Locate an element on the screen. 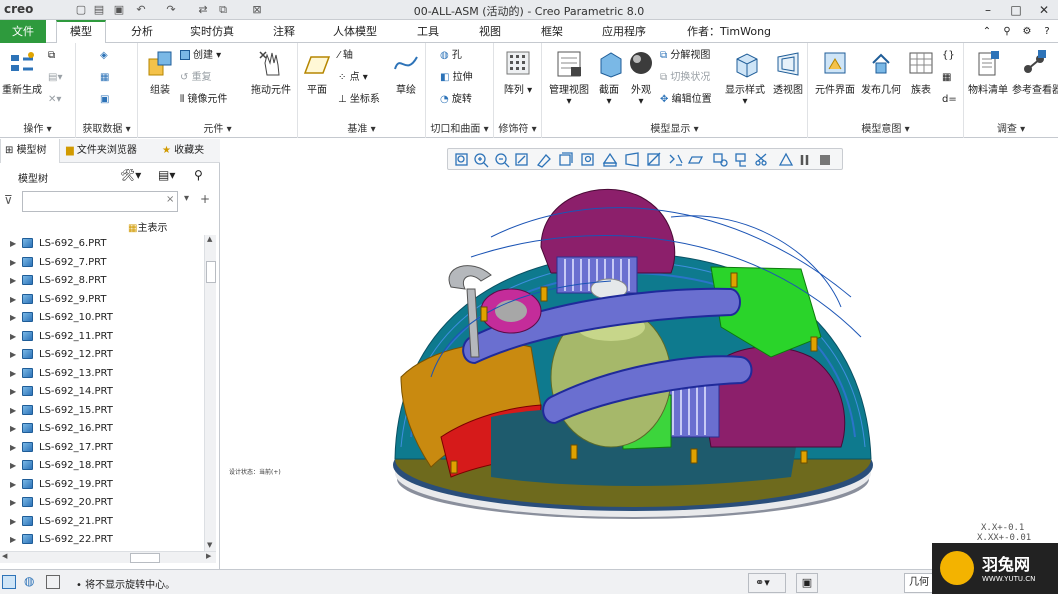 The width and height of the screenshot is (1058, 594). model-tree-item: ▶ LS-692_19.PRT is located at coordinates (102, 485).